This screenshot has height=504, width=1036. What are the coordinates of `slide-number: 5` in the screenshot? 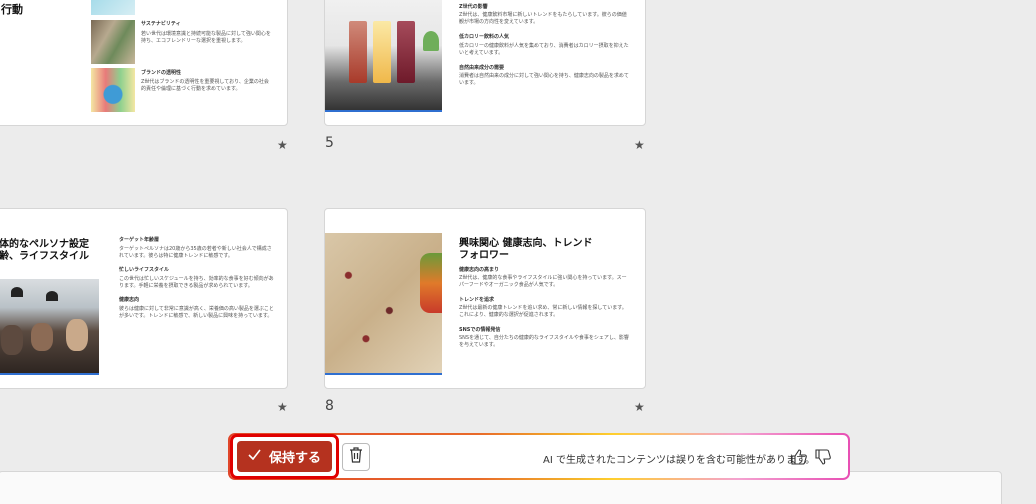 It's located at (329, 143).